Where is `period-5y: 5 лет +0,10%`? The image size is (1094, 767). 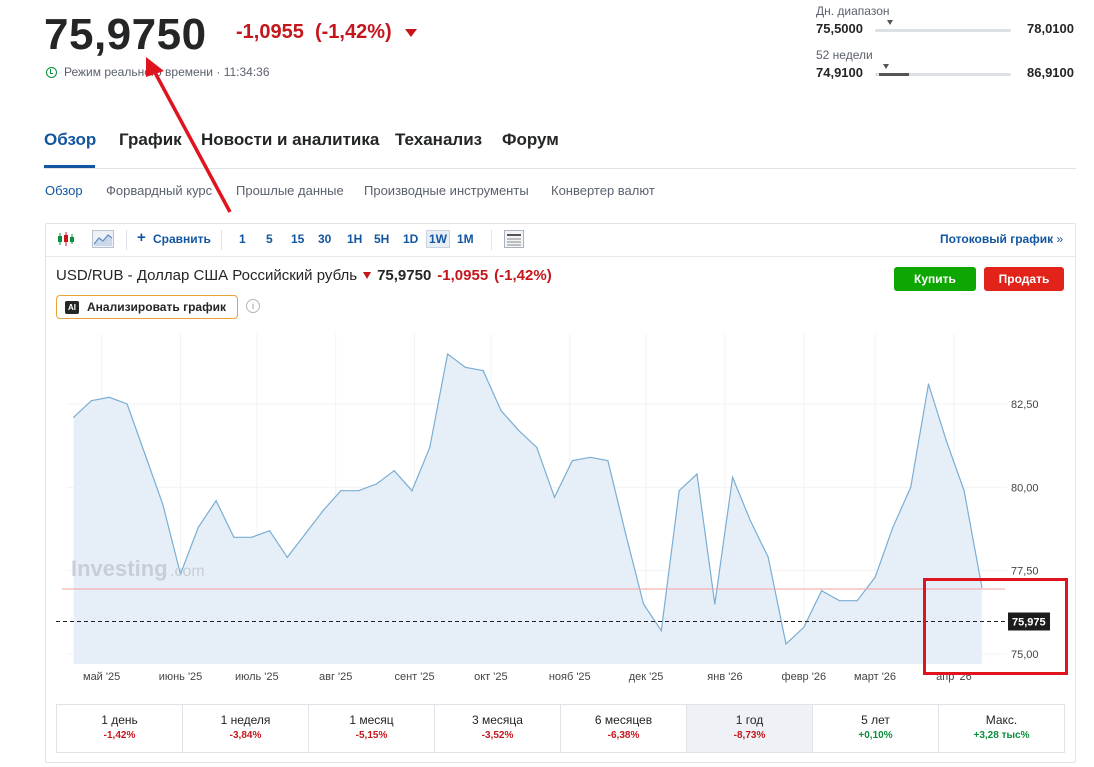
period-5y: 5 лет +0,10% is located at coordinates (876, 728).